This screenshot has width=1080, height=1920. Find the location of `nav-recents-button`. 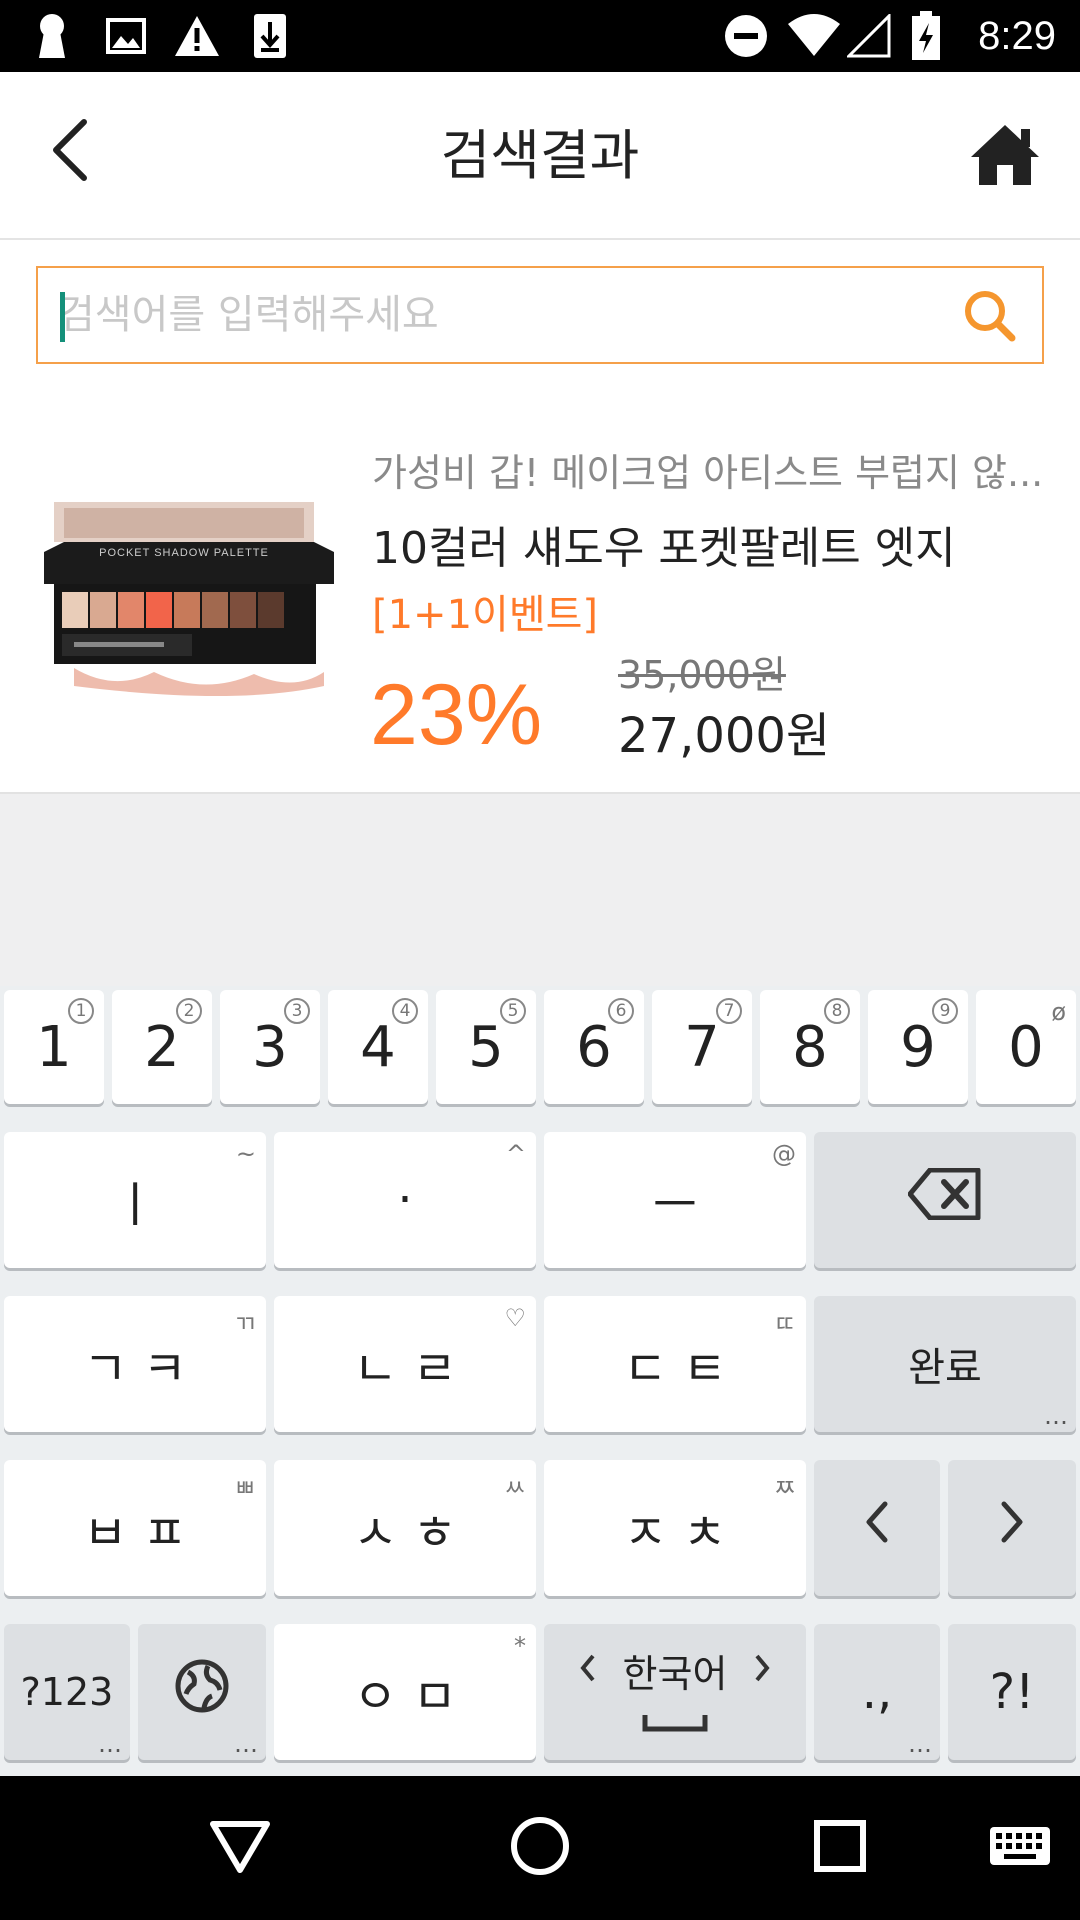

nav-recents-button is located at coordinates (840, 1848).